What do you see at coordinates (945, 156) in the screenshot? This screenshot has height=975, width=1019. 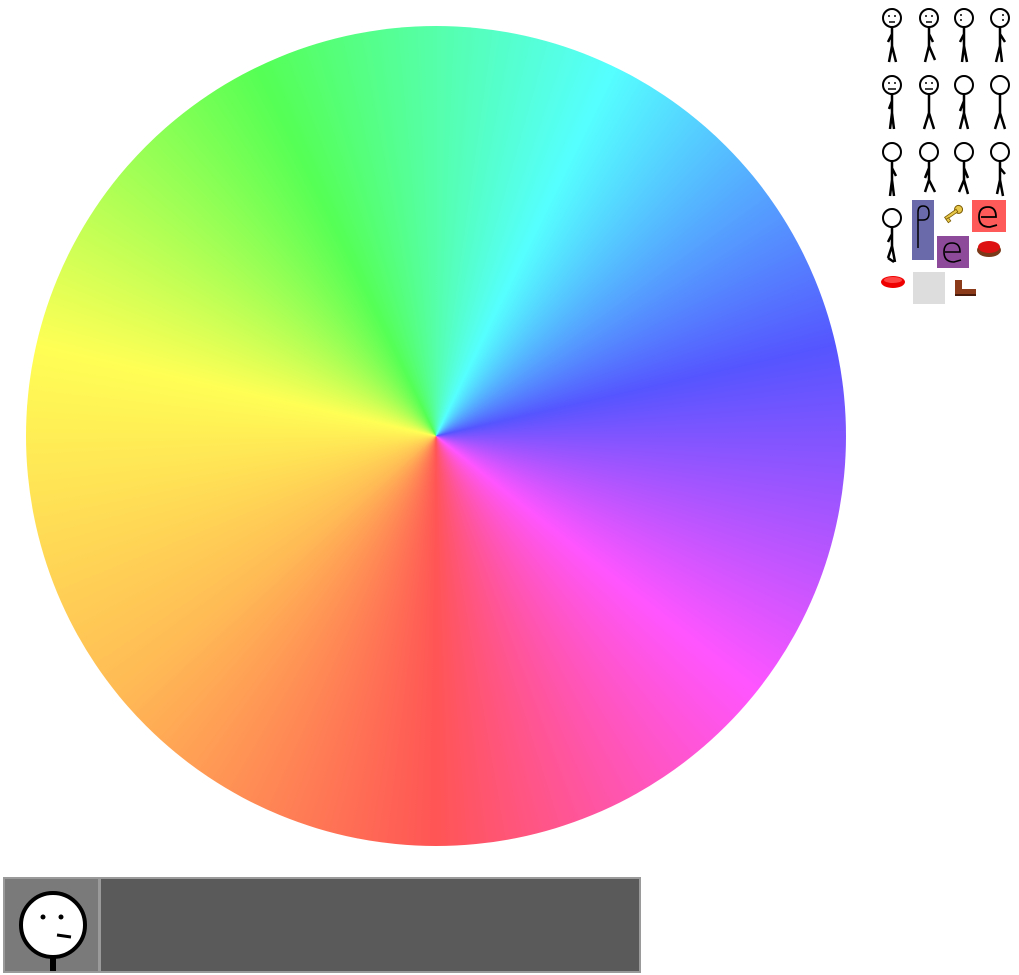 I see `sprite-sheet` at bounding box center [945, 156].